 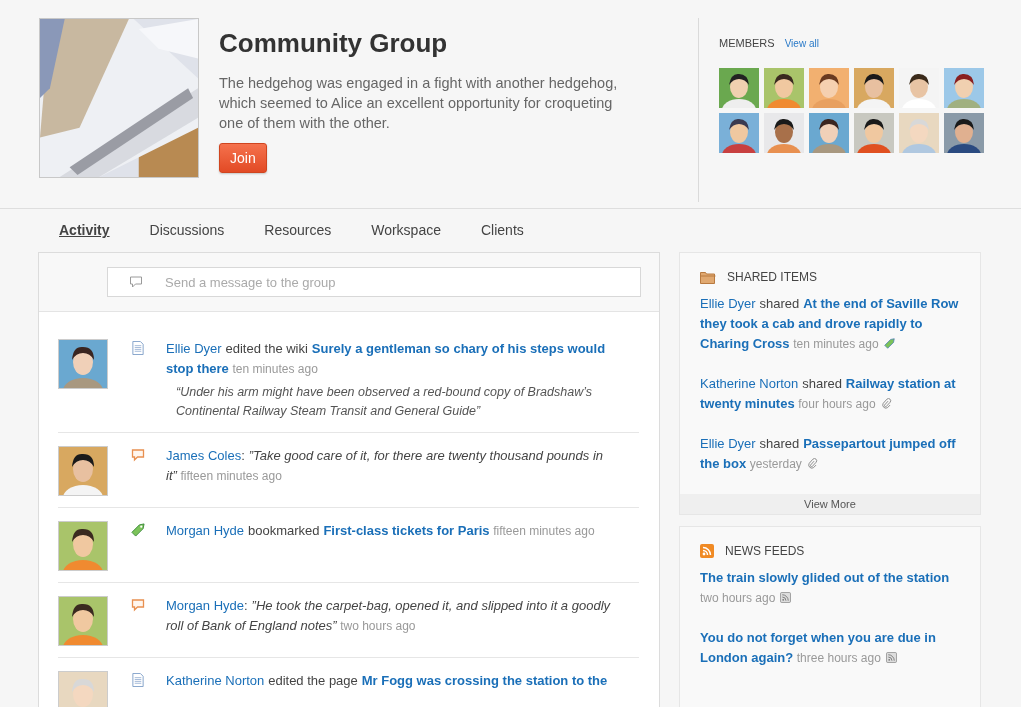 I want to click on quote-text: “Under his arm might have been observed a red-bound copy of Bradshaw’s Continental Railway Steam Transit and General Guide”, so click(x=384, y=402).